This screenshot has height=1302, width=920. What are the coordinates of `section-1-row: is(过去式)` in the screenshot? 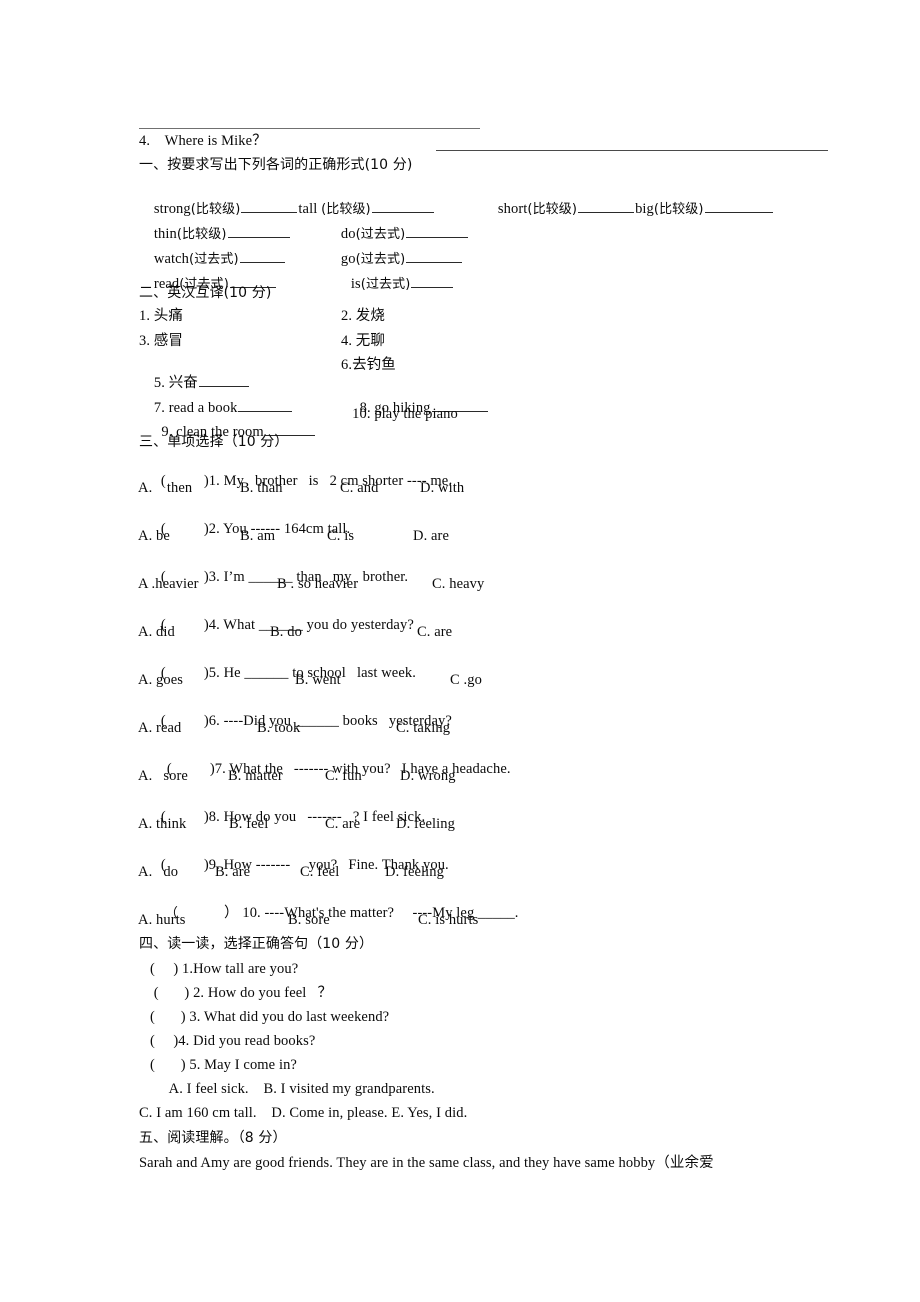 It's located at (395, 284).